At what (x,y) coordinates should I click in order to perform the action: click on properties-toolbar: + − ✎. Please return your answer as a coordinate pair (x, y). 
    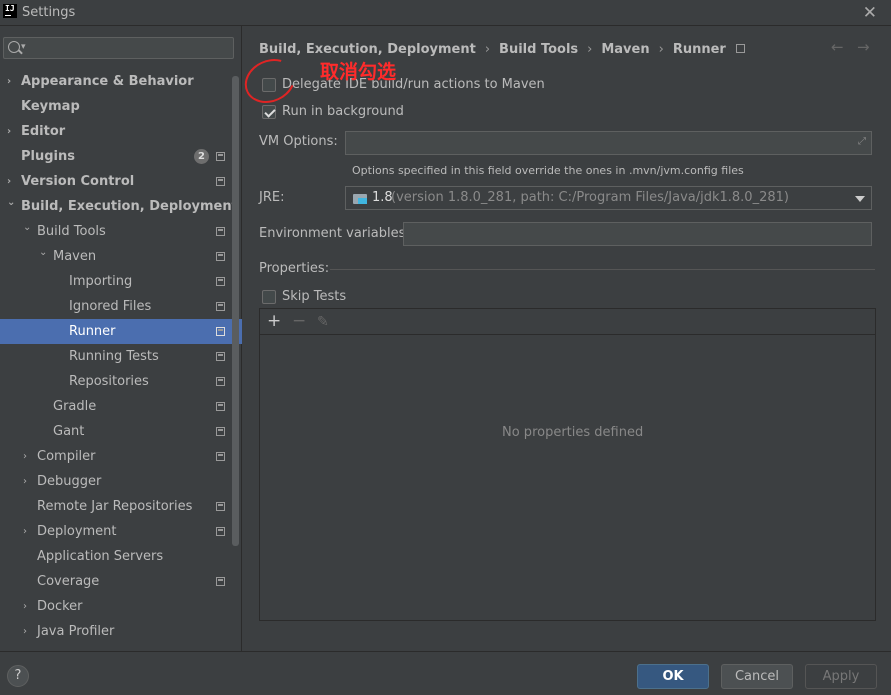
    Looking at the image, I should click on (567, 322).